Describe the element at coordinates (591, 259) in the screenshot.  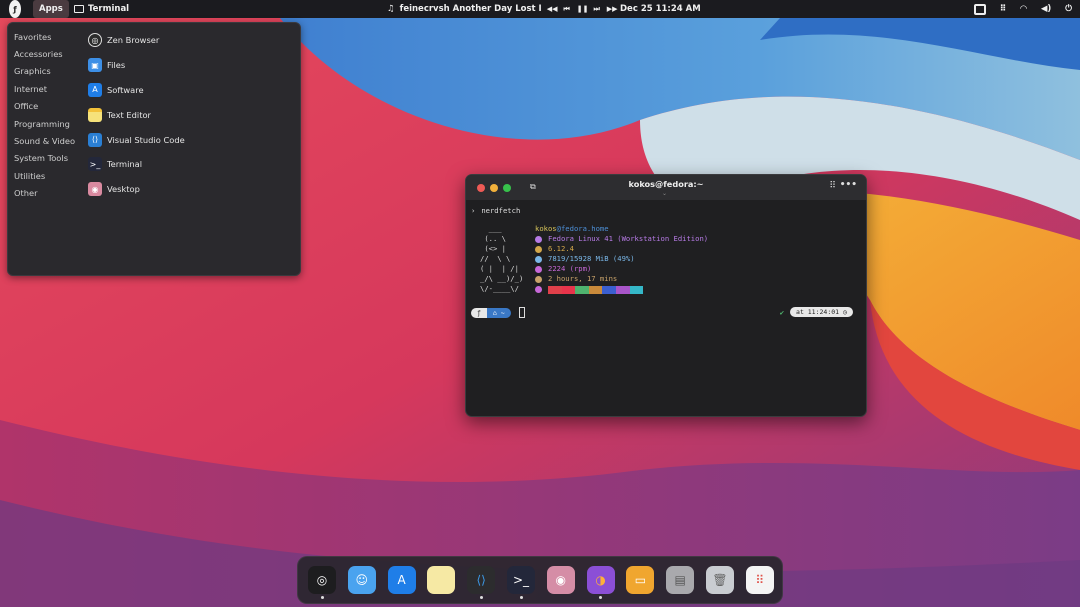
I see `info-text: 7819/15928 MiB (49%)` at that location.